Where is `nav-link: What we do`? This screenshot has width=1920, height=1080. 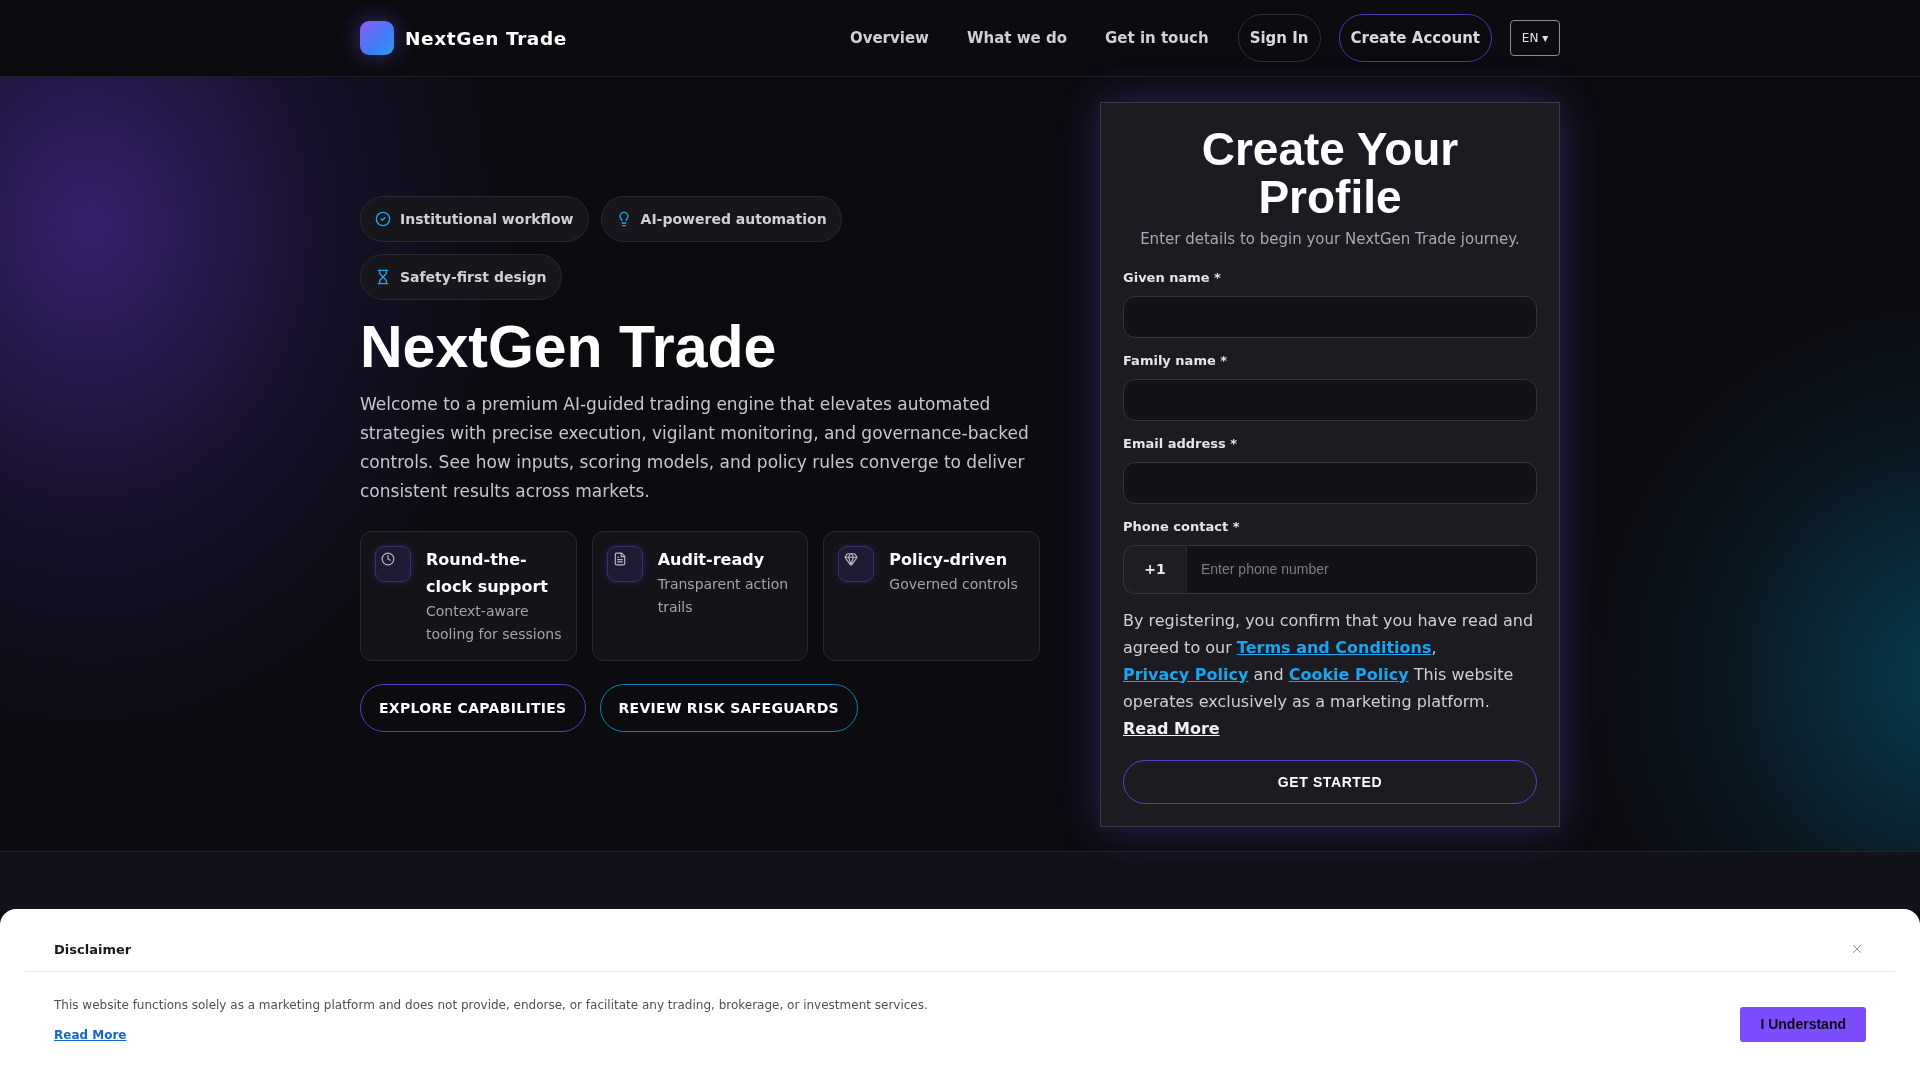 nav-link: What we do is located at coordinates (1016, 38).